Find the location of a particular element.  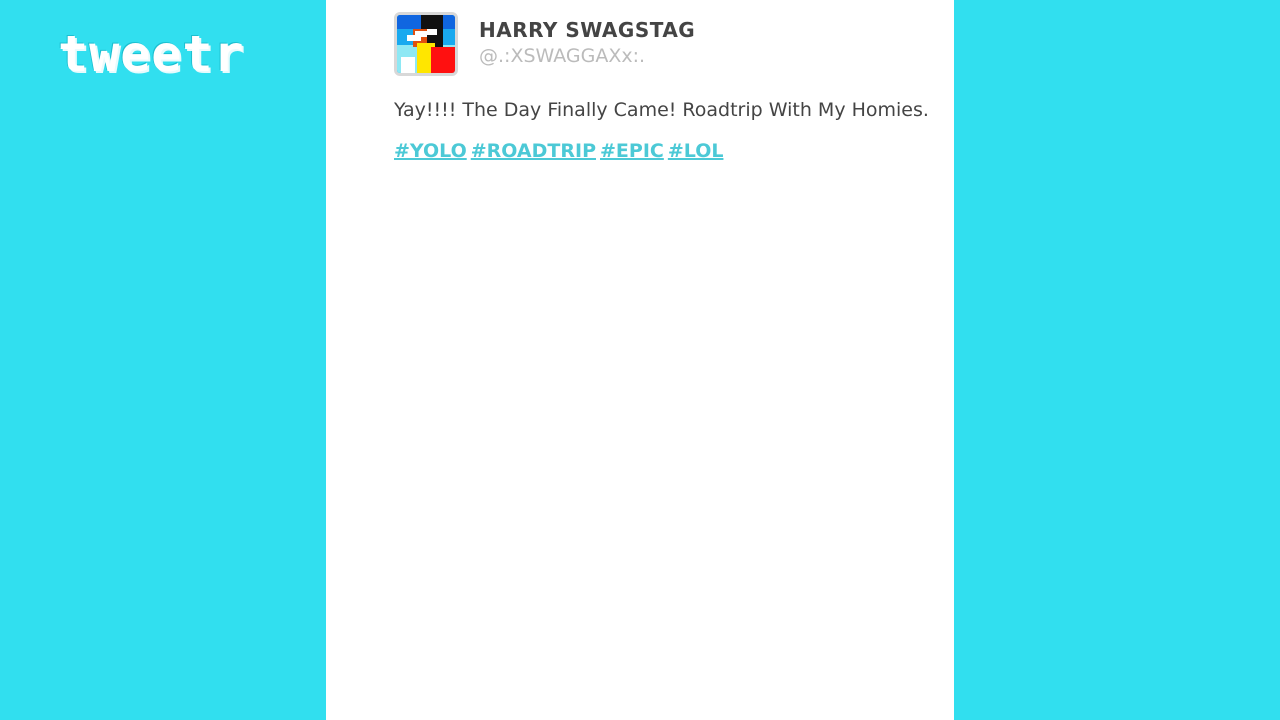

hashtag-link-yolo: #YOLO is located at coordinates (430, 151).